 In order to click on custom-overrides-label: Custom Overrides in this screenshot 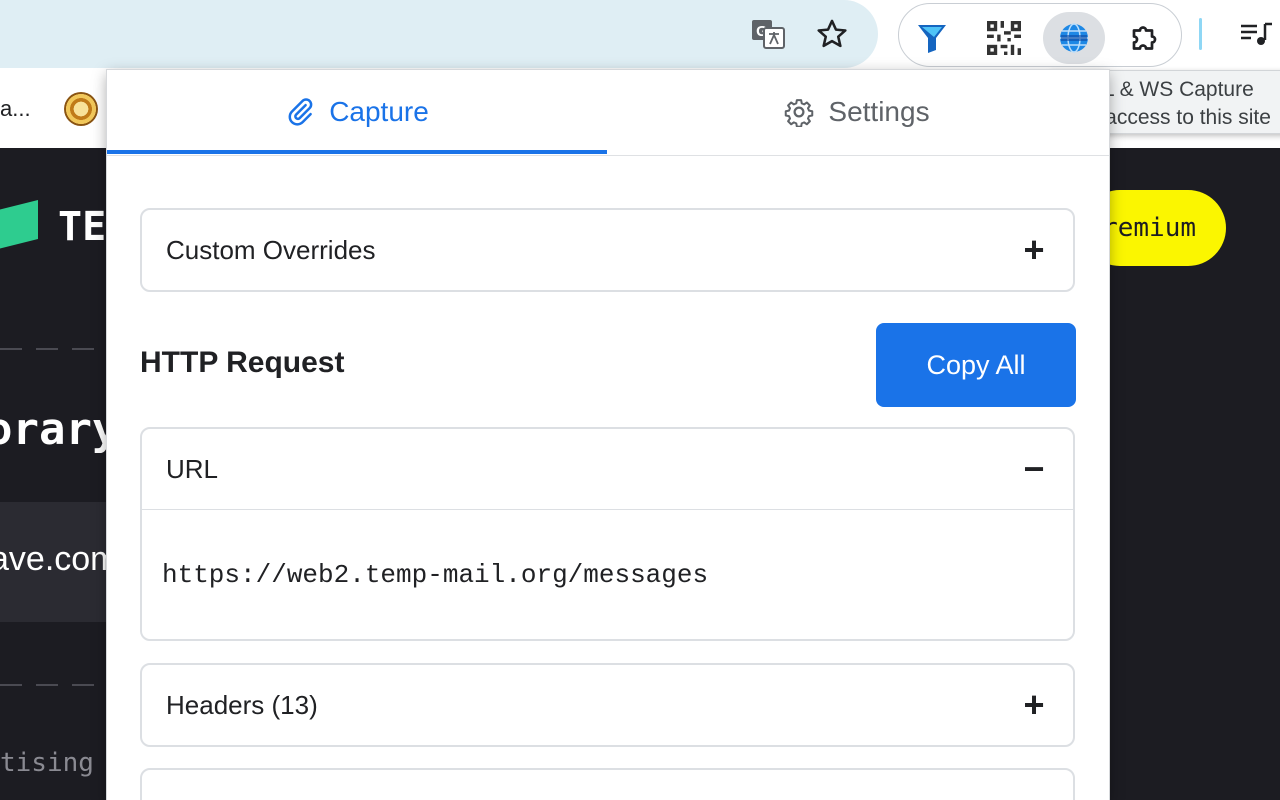, I will do `click(271, 249)`.